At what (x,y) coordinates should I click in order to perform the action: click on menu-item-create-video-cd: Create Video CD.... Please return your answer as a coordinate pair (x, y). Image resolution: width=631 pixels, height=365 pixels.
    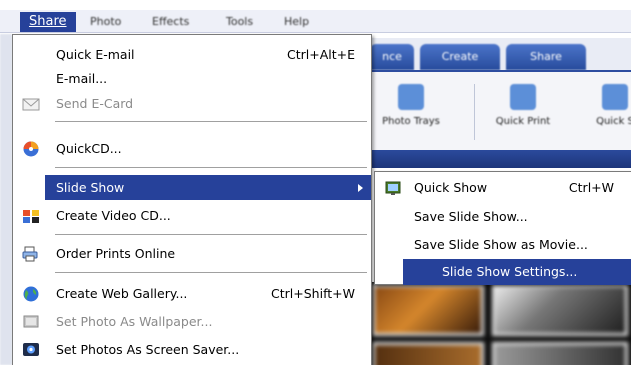
    Looking at the image, I should click on (192, 216).